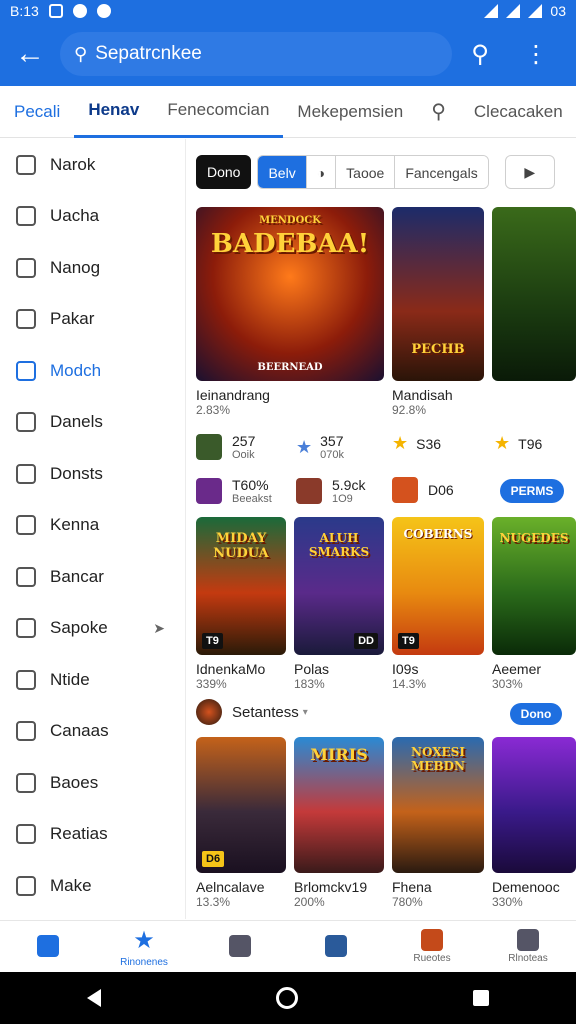 Image resolution: width=576 pixels, height=1024 pixels. What do you see at coordinates (507, 902) in the screenshot?
I see `game-rating: 330%` at bounding box center [507, 902].